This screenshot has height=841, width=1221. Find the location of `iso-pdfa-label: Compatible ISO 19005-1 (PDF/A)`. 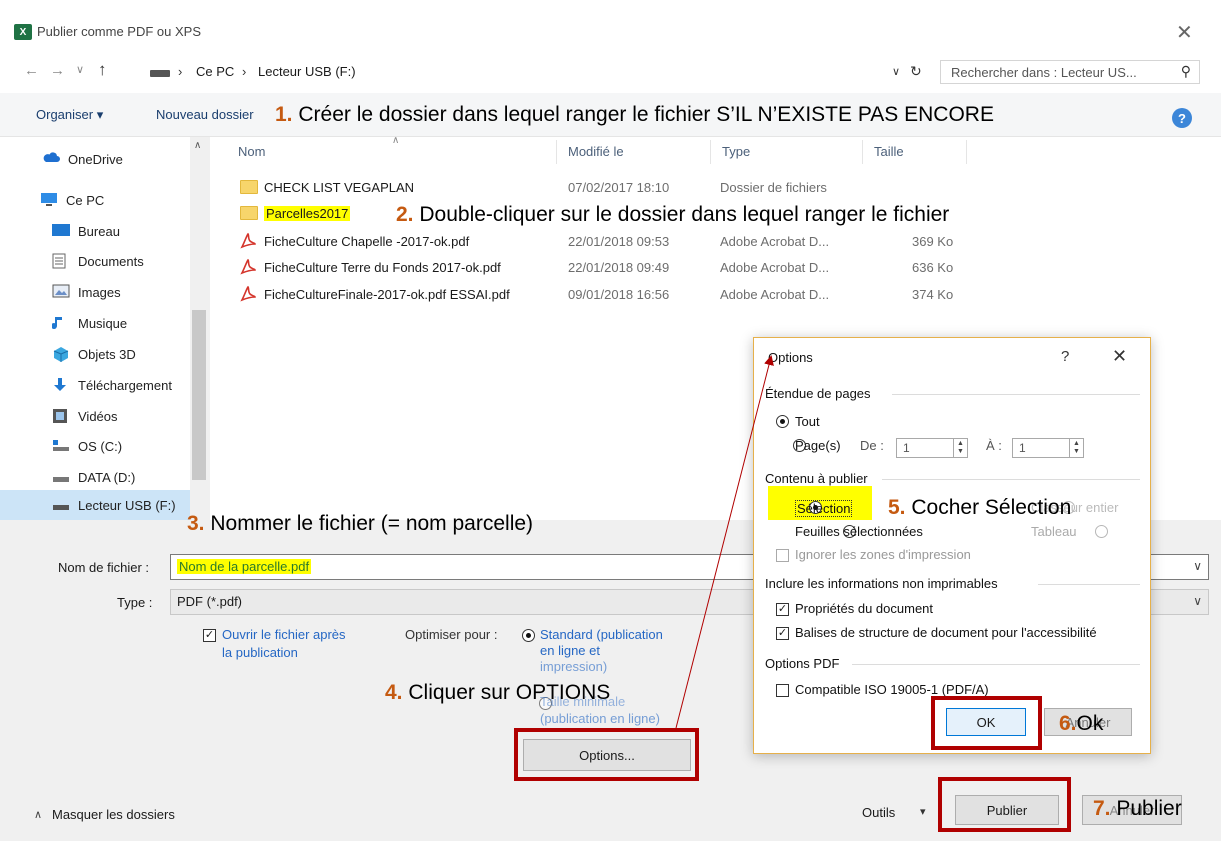

iso-pdfa-label: Compatible ISO 19005-1 (PDF/A) is located at coordinates (892, 689).